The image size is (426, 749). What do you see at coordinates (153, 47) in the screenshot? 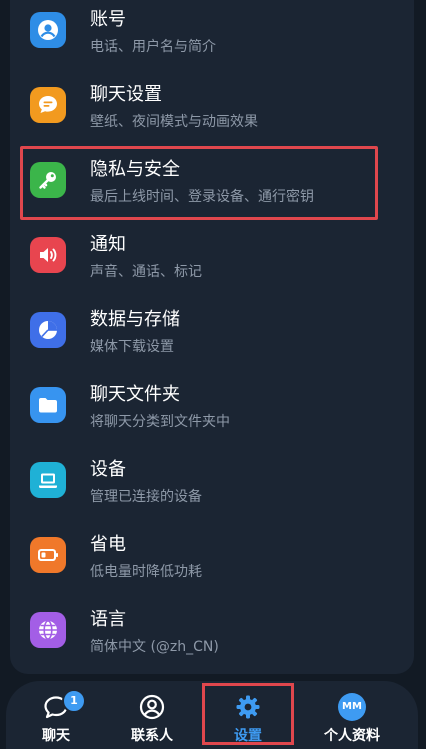
I see `settings-item-subtitle: 电话、用户名与简介` at bounding box center [153, 47].